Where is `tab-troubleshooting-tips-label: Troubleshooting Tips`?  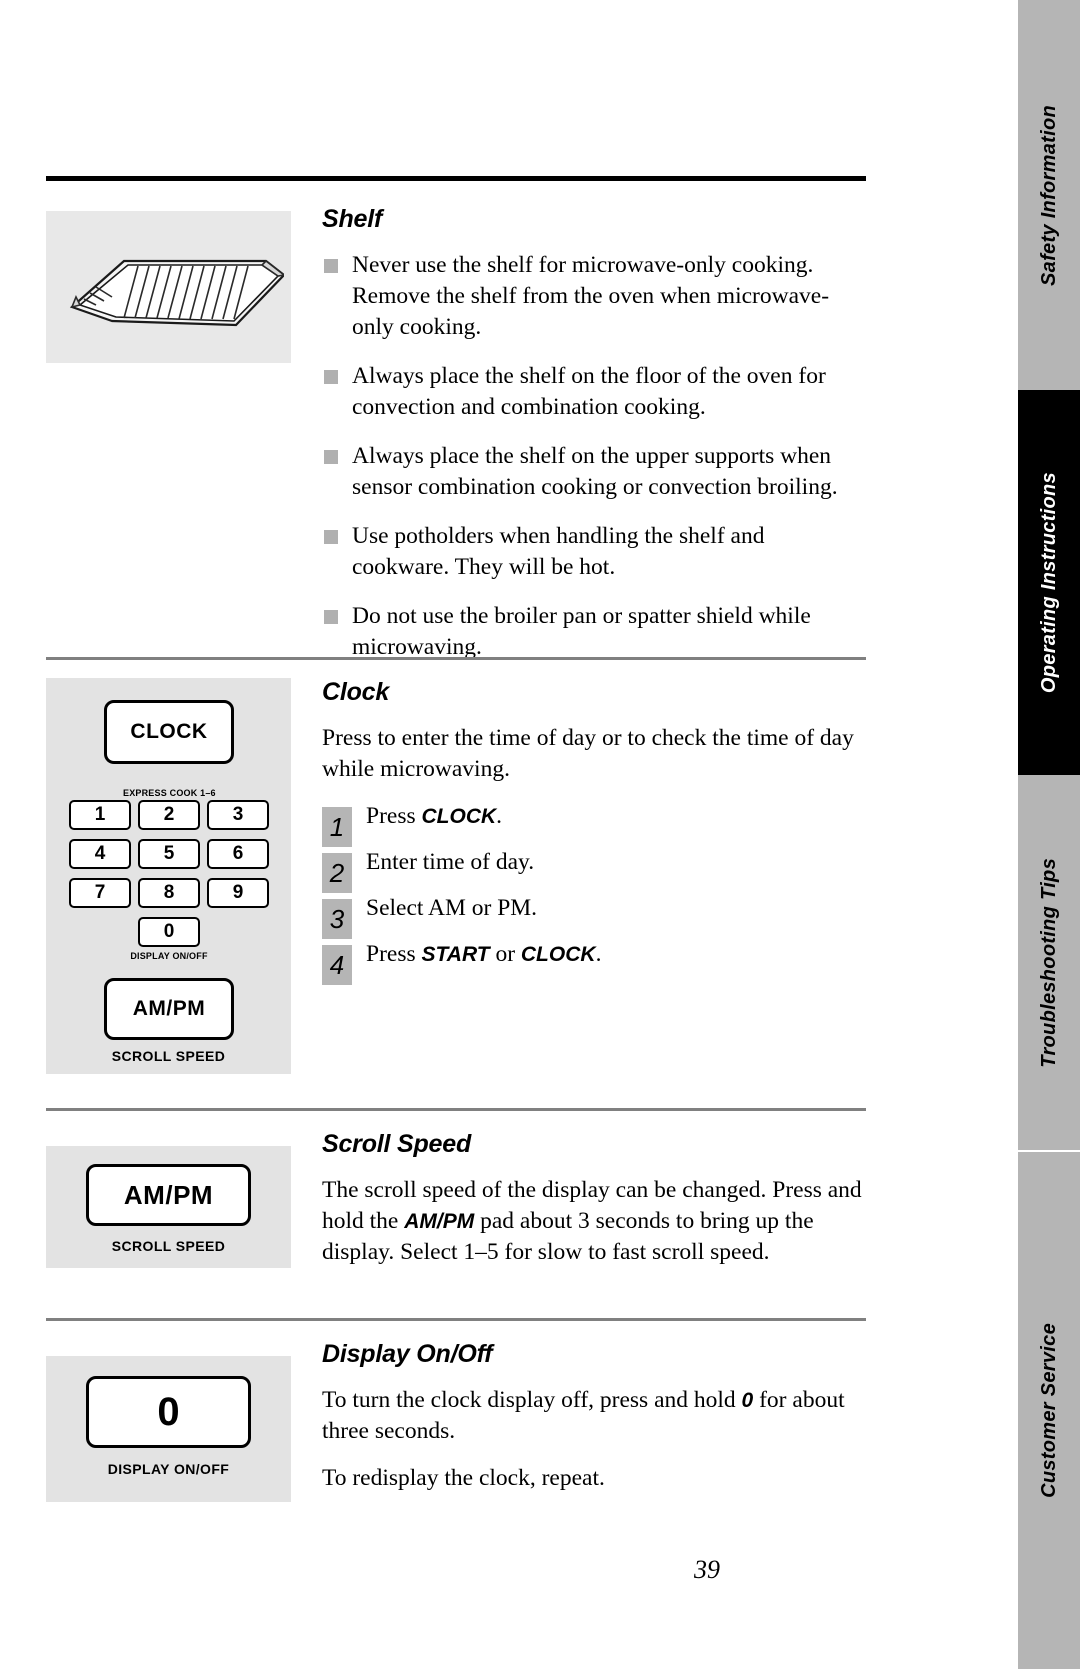 tab-troubleshooting-tips-label: Troubleshooting Tips is located at coordinates (1048, 962).